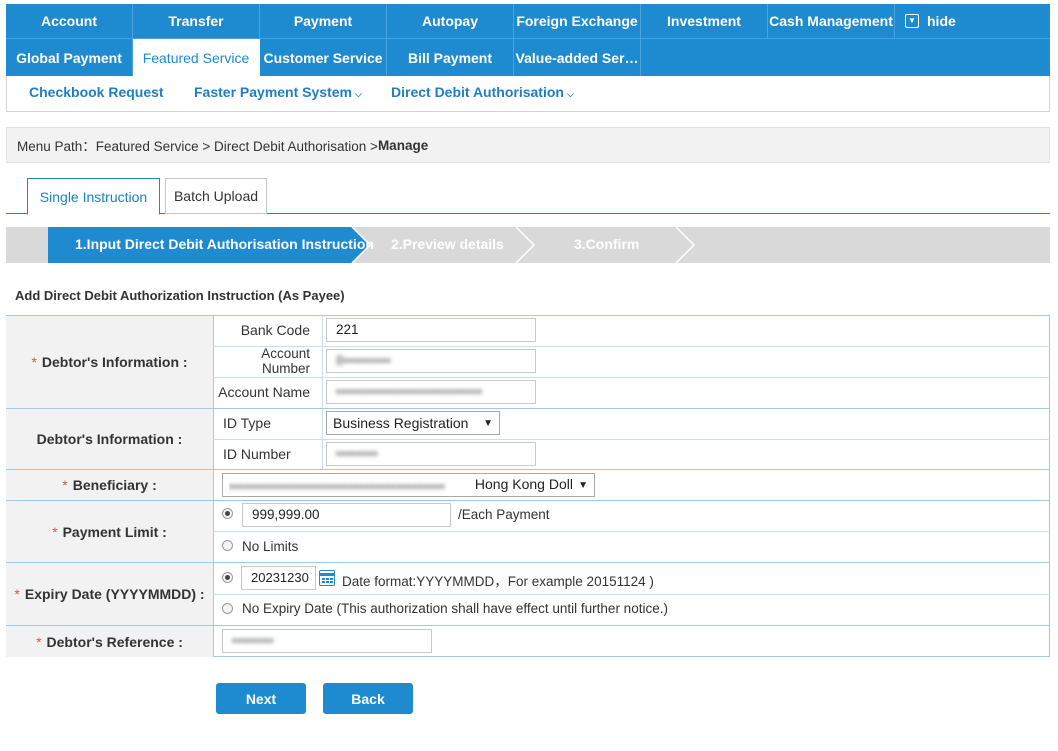 This screenshot has width=1058, height=751. I want to click on payment-limit-input: 999,999.00, so click(346, 515).